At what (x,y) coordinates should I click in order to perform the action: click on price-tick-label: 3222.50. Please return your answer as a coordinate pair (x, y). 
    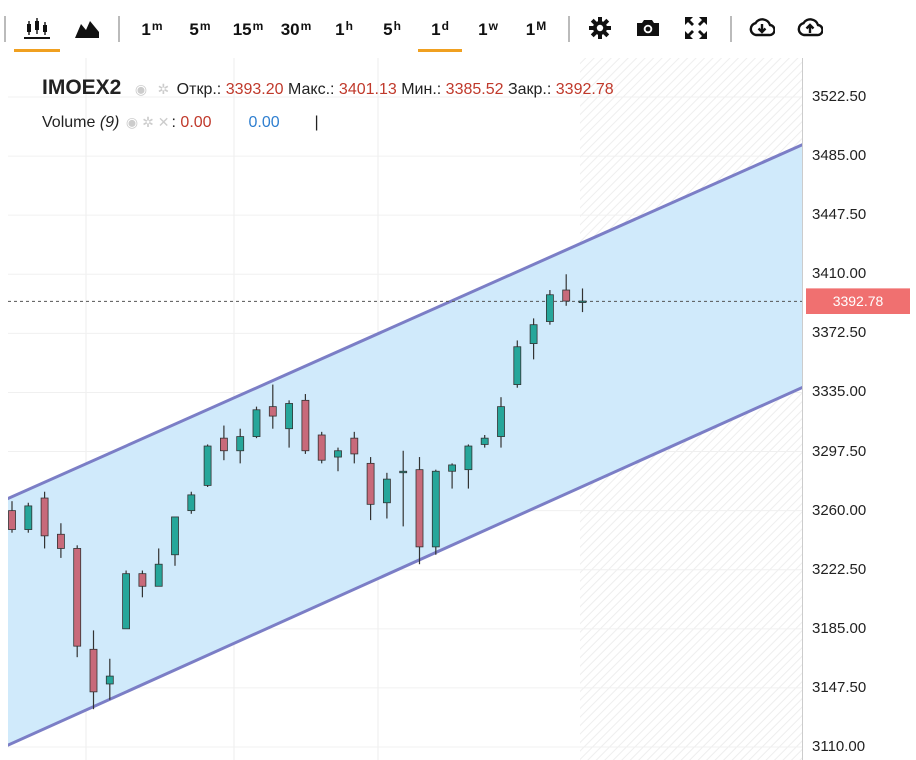
    Looking at the image, I should click on (839, 569).